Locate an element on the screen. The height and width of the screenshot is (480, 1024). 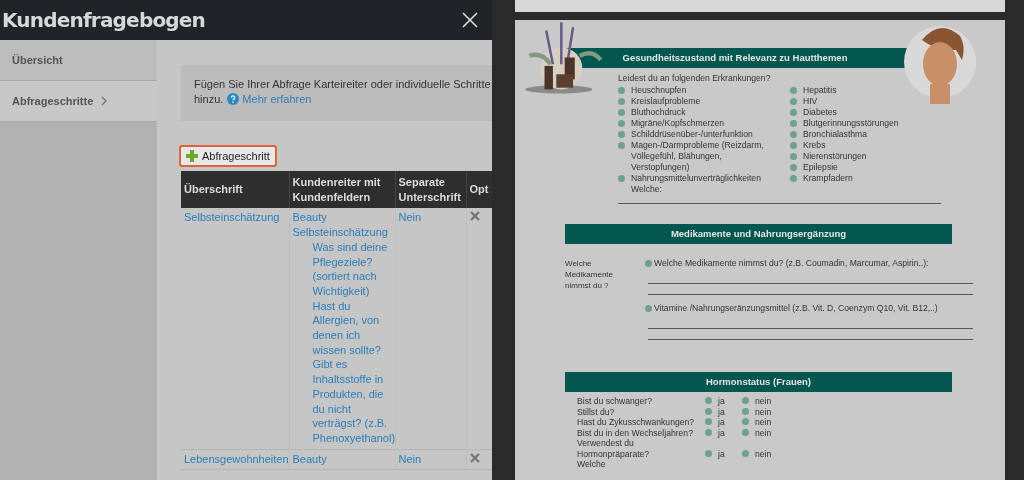
option-label: HIV is located at coordinates (810, 101).